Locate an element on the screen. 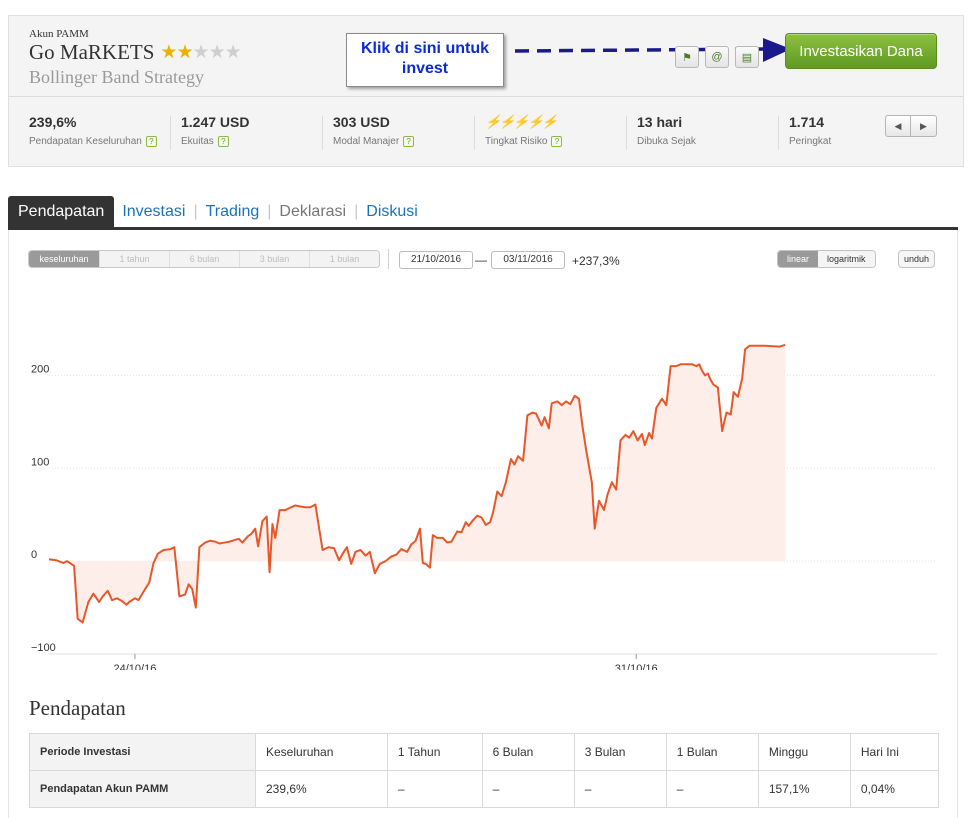 The width and height of the screenshot is (970, 818). y-tick-label: 100 is located at coordinates (40, 462).